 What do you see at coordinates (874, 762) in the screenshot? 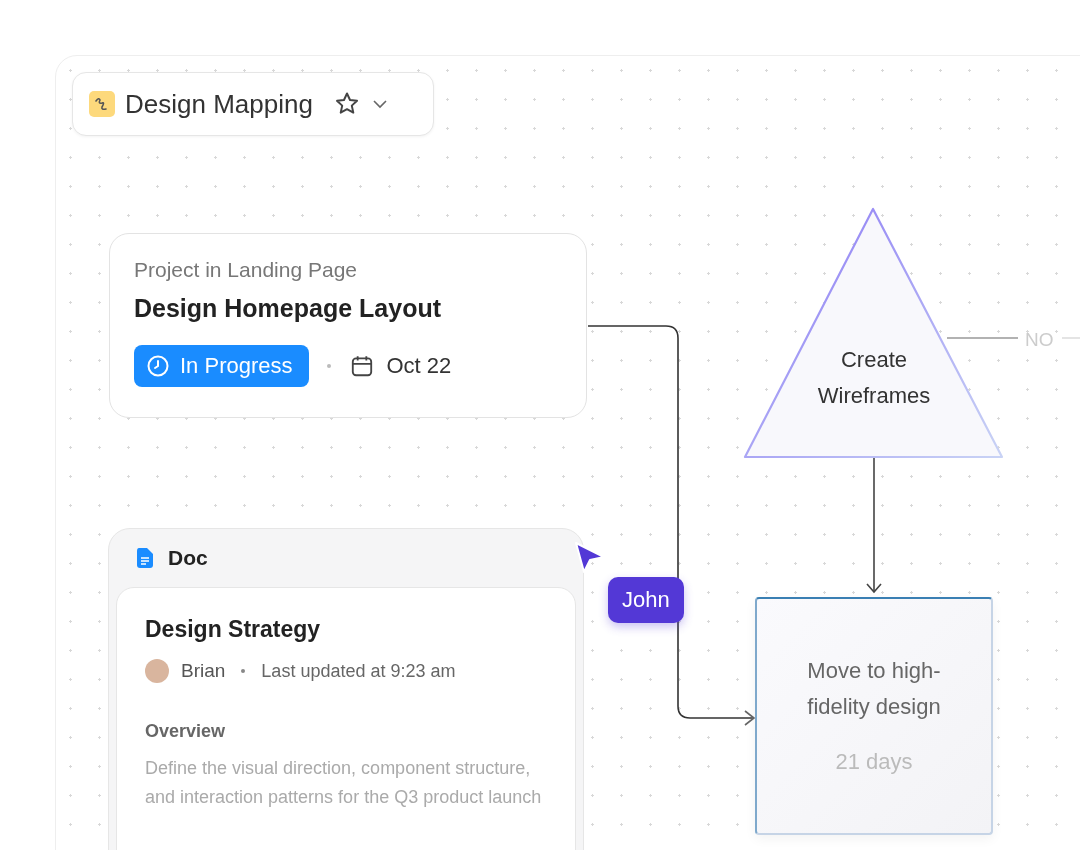
I see `step-duration: 21 days` at bounding box center [874, 762].